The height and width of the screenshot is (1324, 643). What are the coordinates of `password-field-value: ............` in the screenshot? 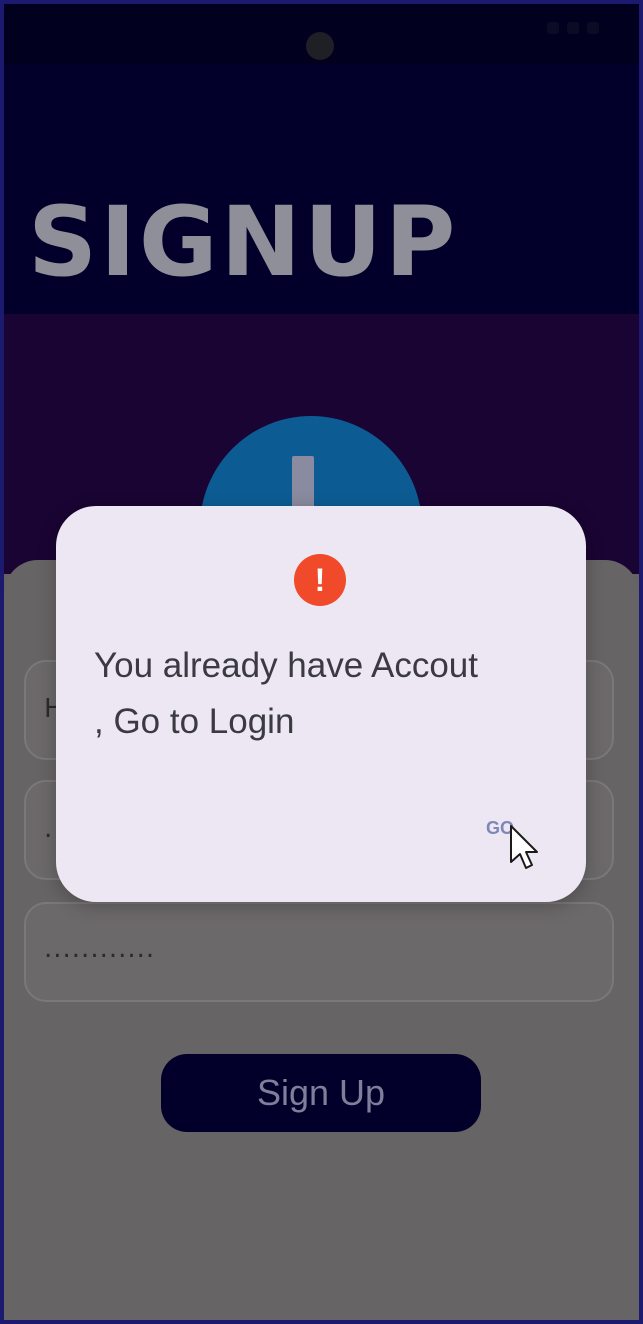 It's located at (100, 949).